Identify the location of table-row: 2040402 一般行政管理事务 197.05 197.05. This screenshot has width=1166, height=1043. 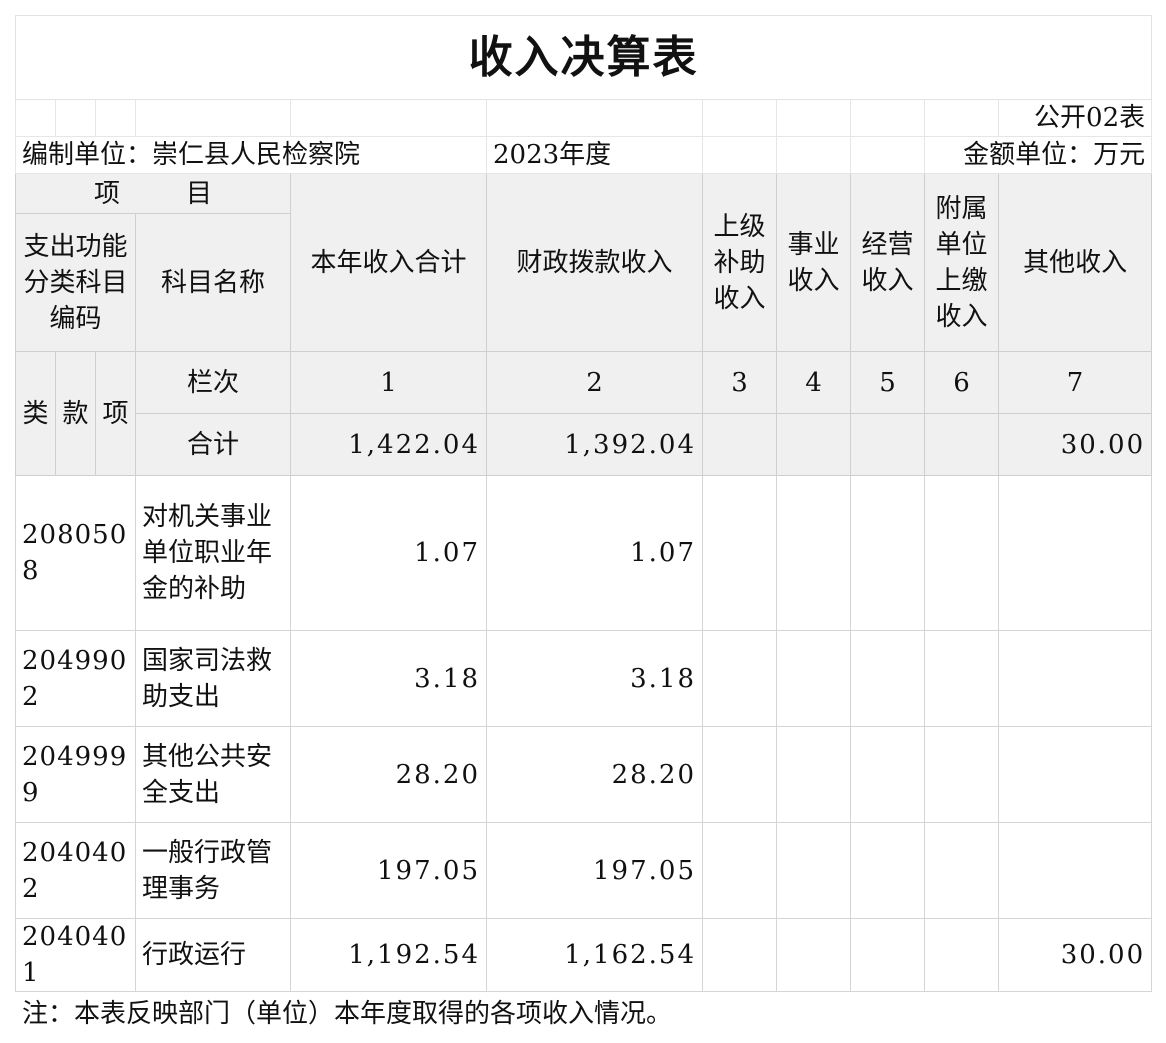
(584, 870).